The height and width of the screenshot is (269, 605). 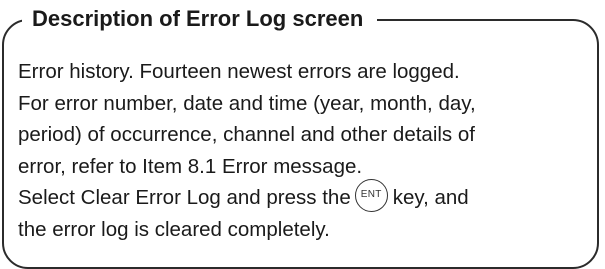 What do you see at coordinates (190, 166) in the screenshot?
I see `description-line-4: error, refer to Item 8.1 Error message.` at bounding box center [190, 166].